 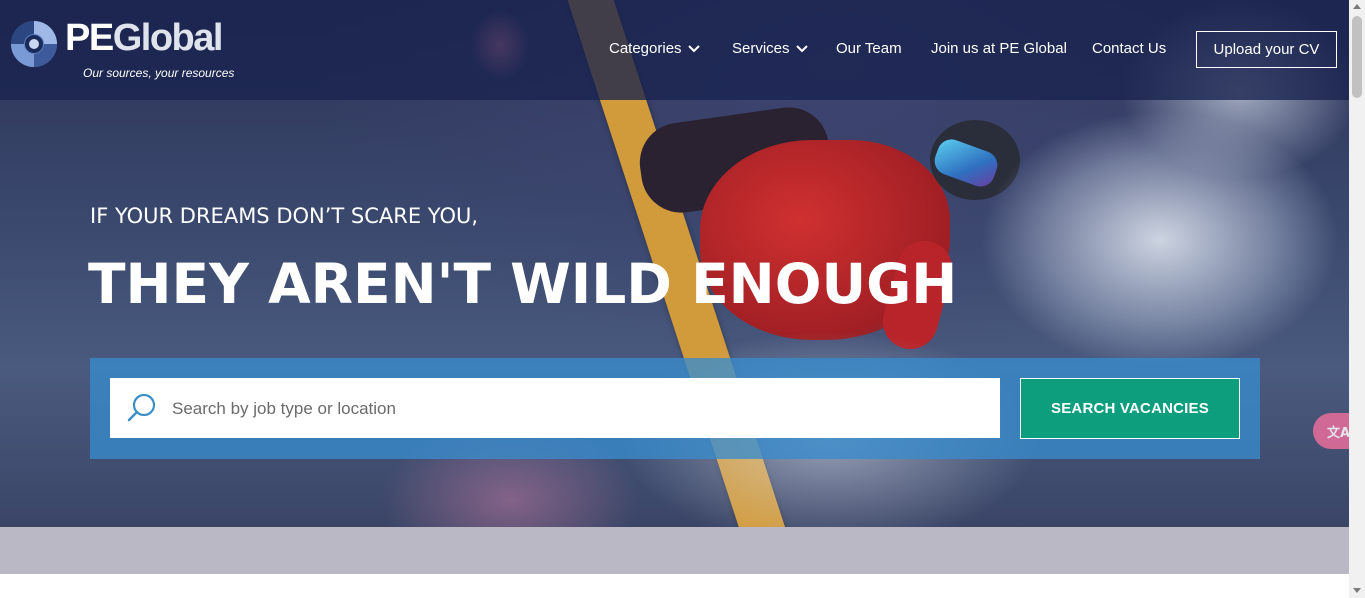 I want to click on upload-cv-button: Upload your CV, so click(x=1266, y=49).